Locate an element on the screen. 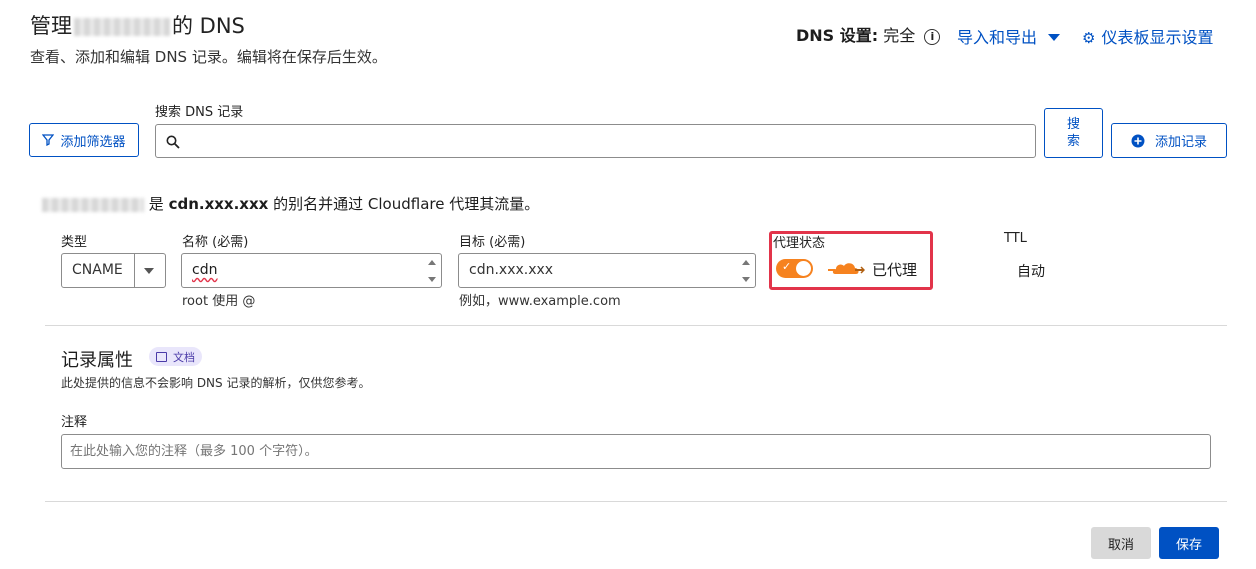  target-hint: 例如，www.example.com is located at coordinates (540, 301).